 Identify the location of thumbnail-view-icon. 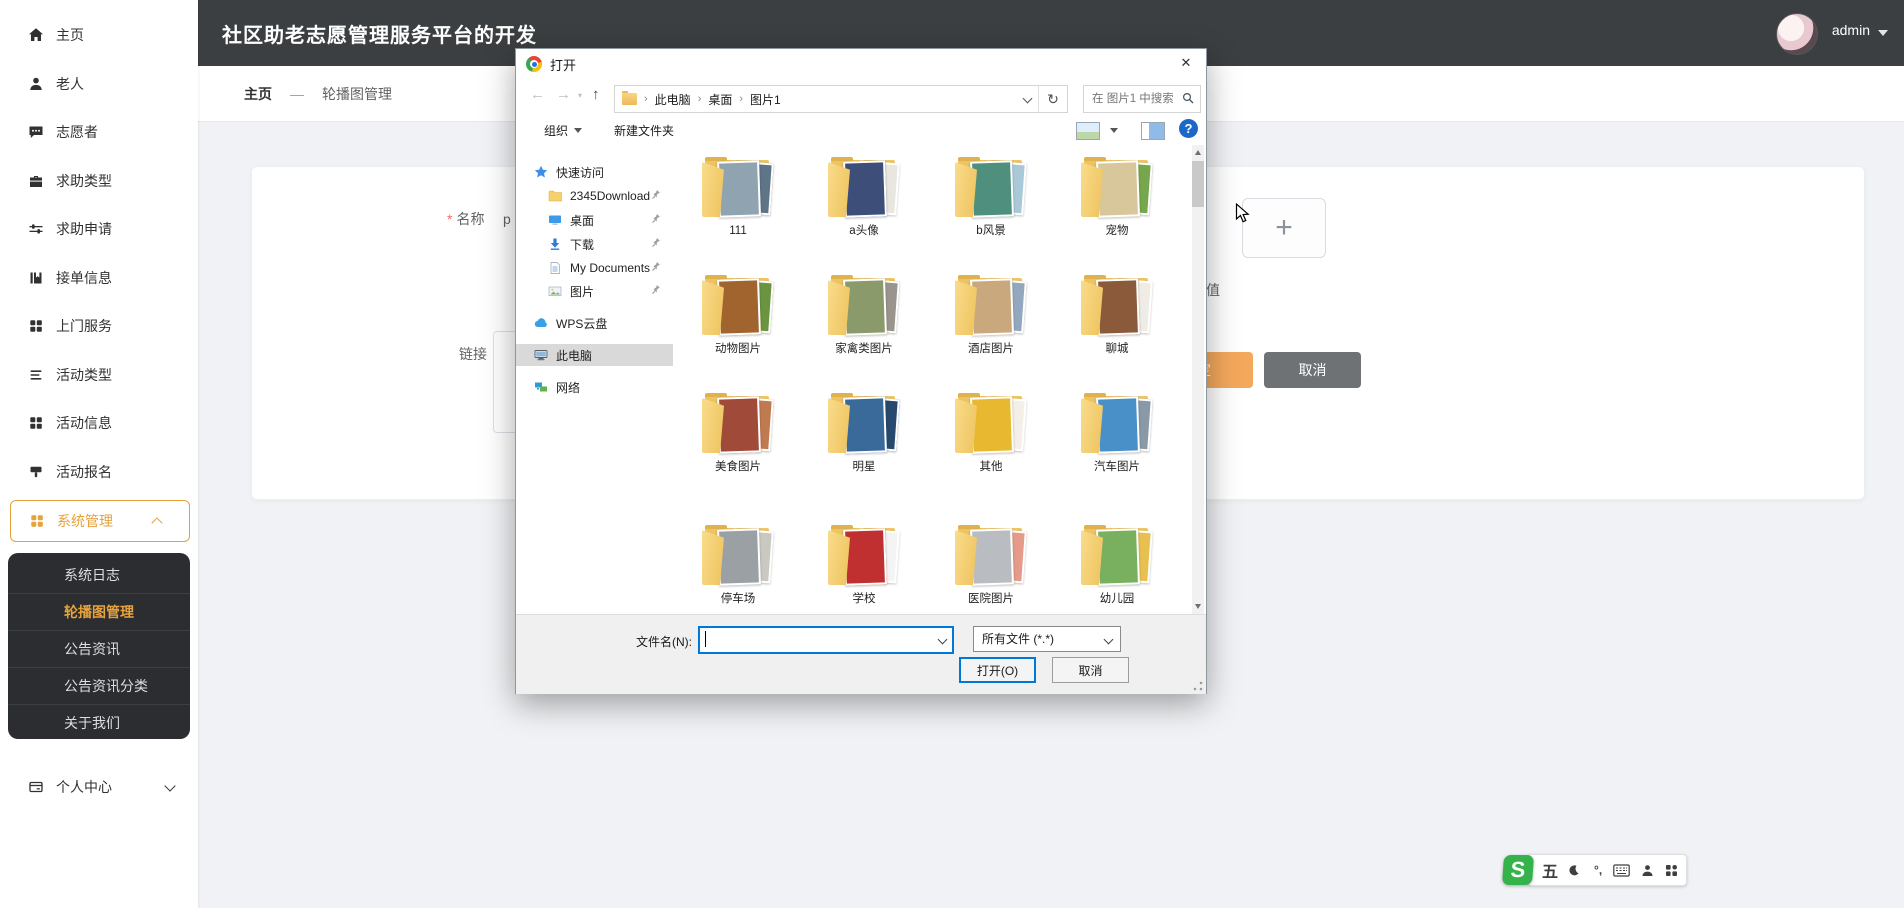
(1088, 131).